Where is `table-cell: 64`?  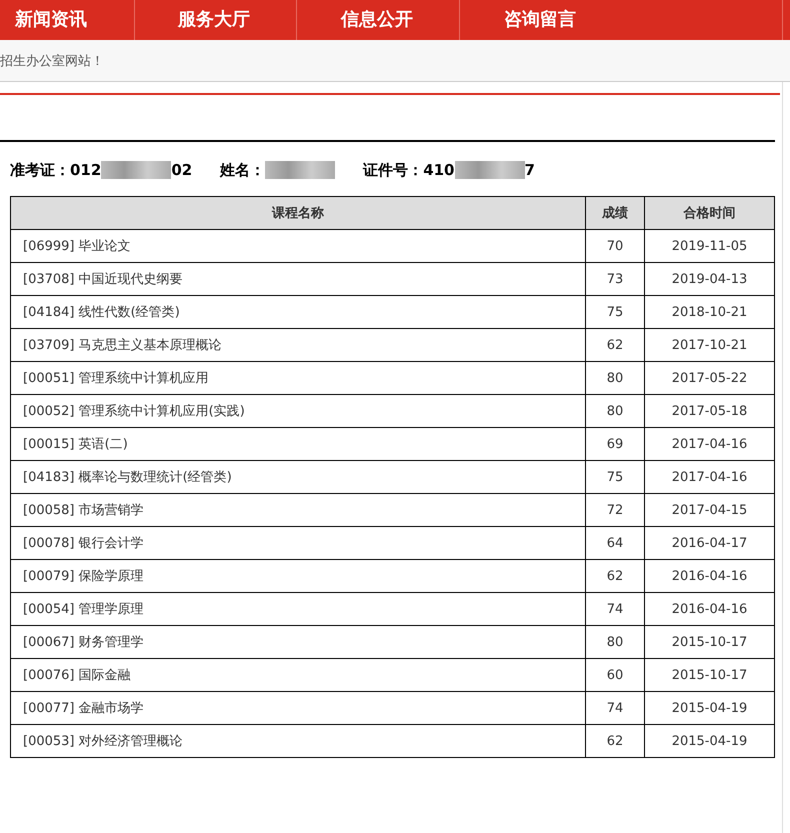 table-cell: 64 is located at coordinates (615, 543).